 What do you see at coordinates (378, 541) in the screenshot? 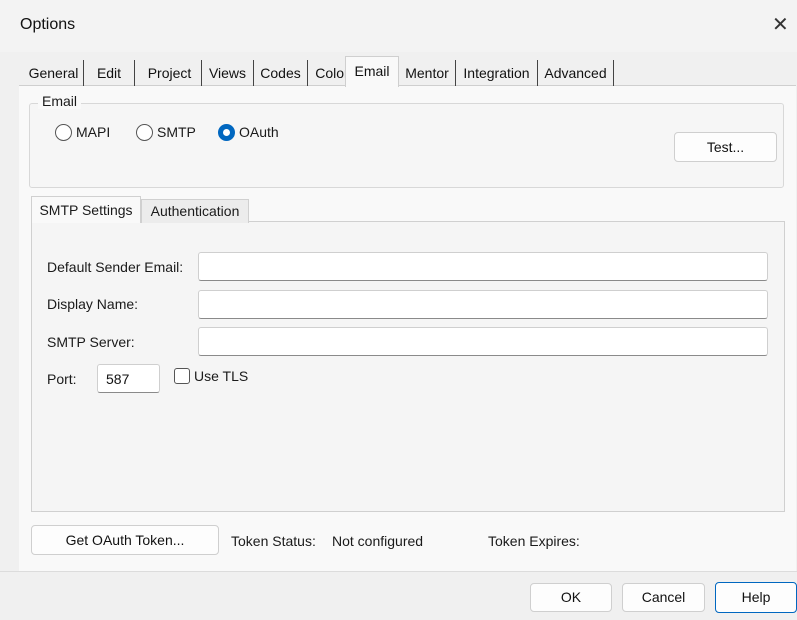
I see `token-status-value: Not configured` at bounding box center [378, 541].